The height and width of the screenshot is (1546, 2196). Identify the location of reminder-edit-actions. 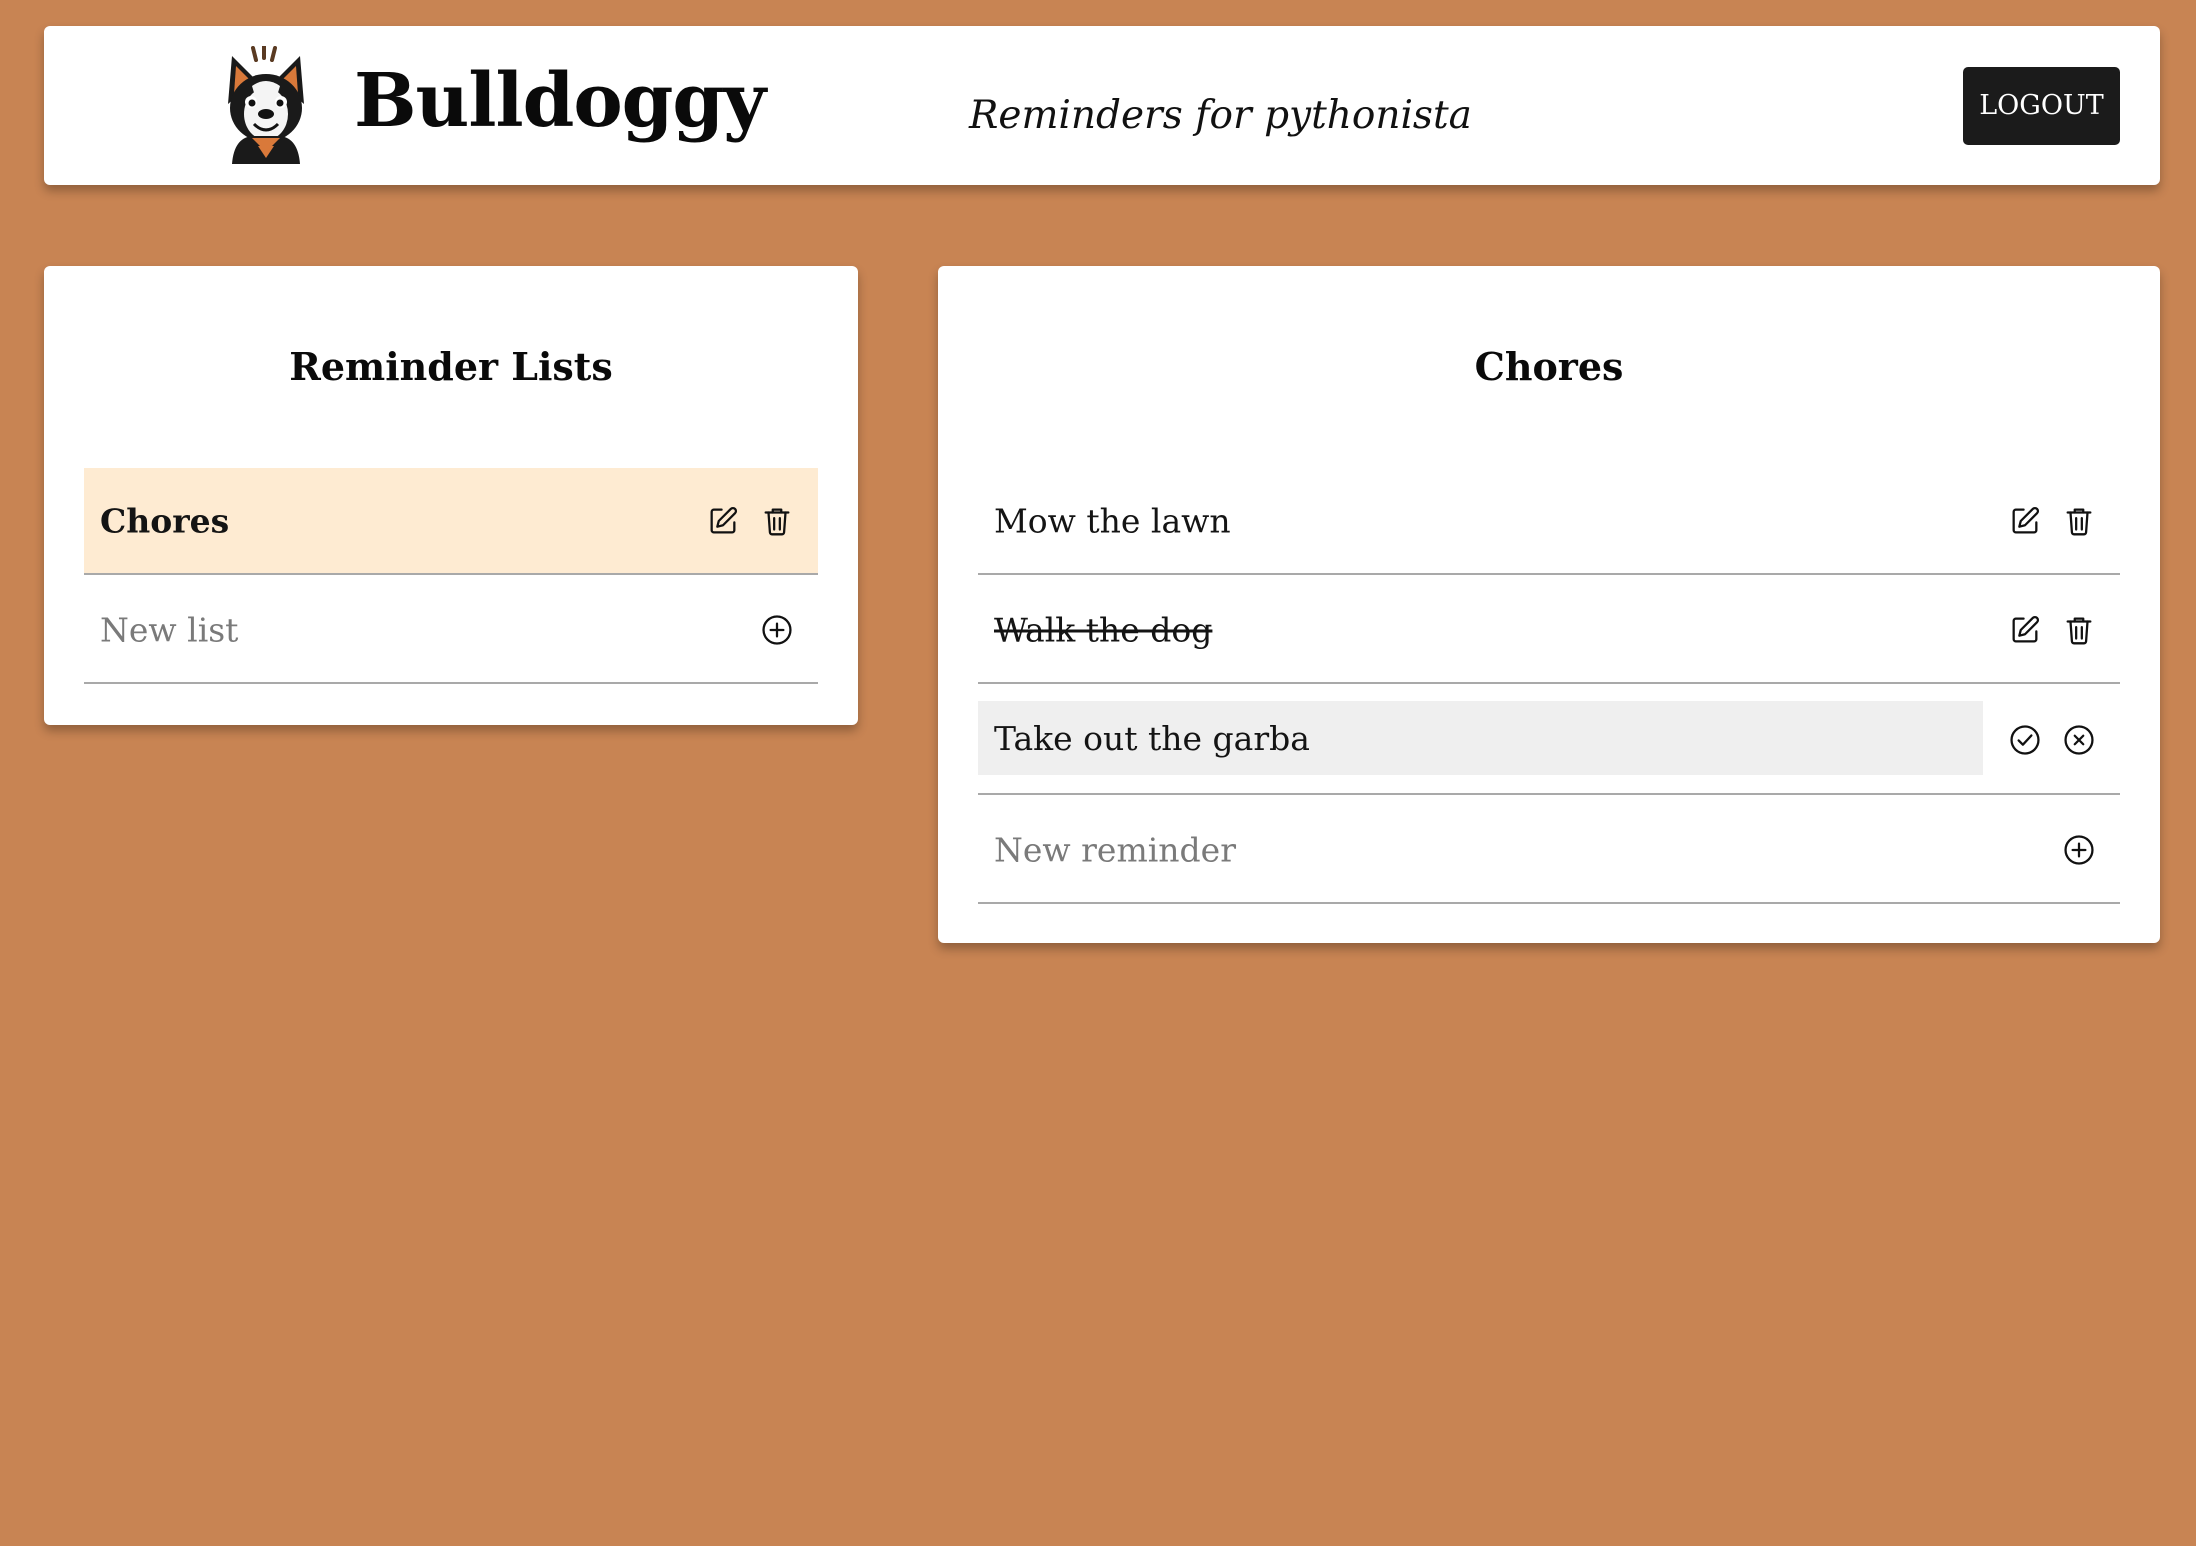
(2052, 740).